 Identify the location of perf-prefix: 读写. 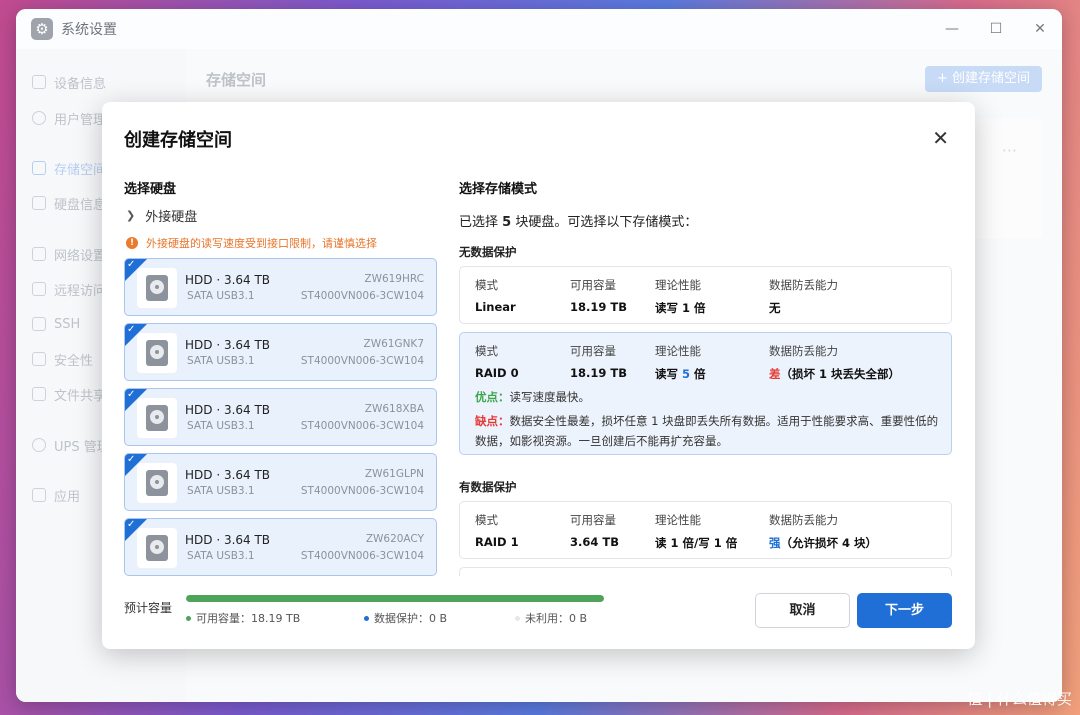
(669, 374).